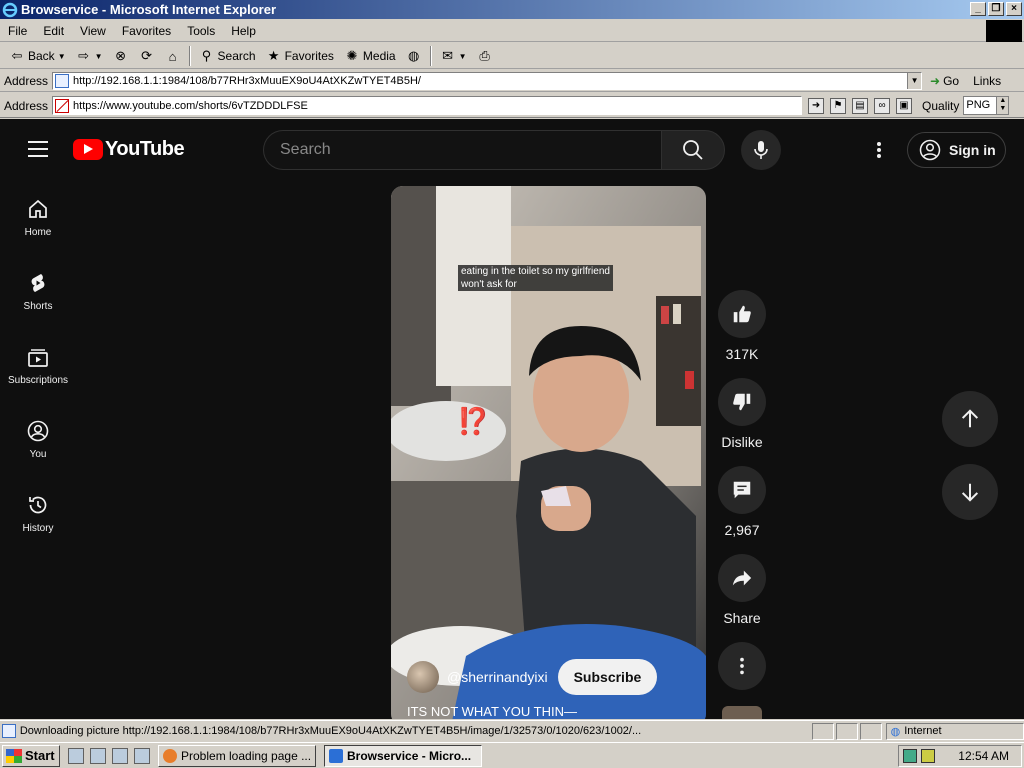 The height and width of the screenshot is (768, 1024). I want to click on search-input: Search, so click(462, 150).